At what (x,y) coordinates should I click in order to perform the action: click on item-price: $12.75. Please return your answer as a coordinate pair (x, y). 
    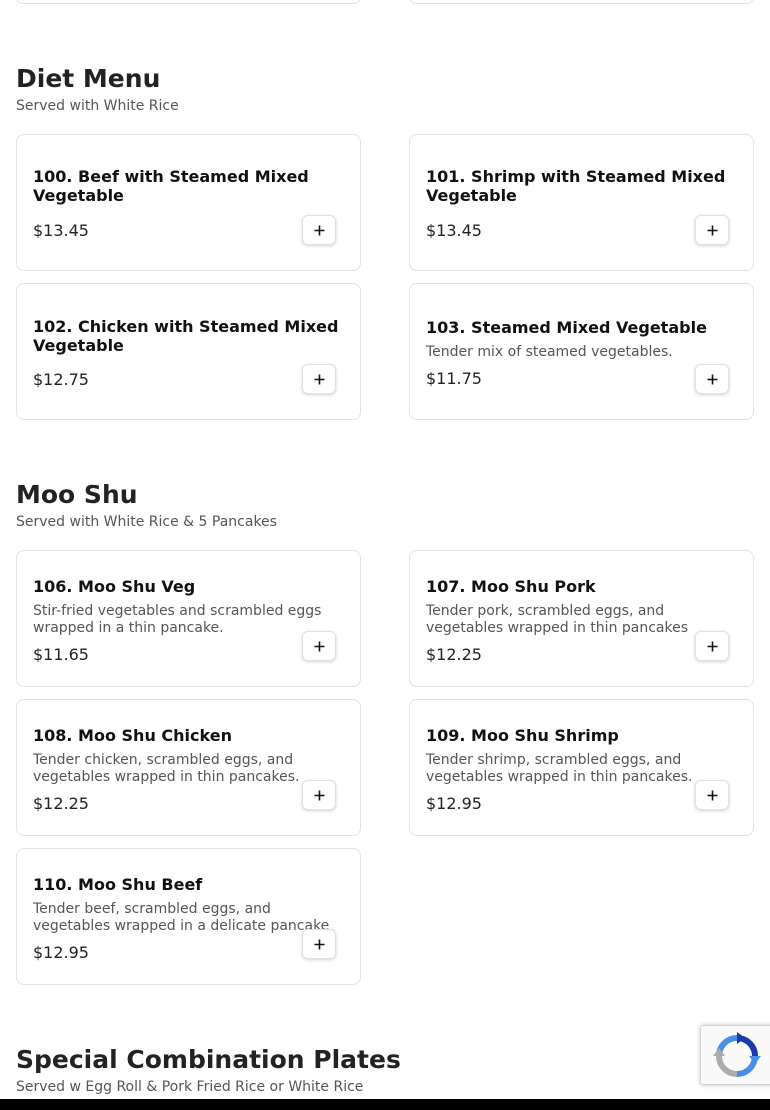
    Looking at the image, I should click on (61, 379).